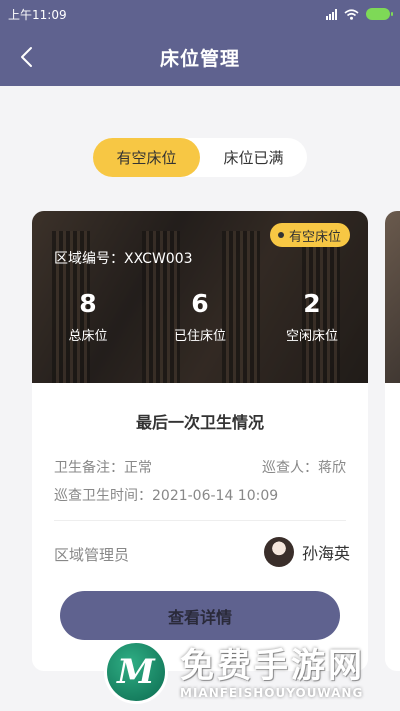  I want to click on next-card-peek, so click(392, 441).